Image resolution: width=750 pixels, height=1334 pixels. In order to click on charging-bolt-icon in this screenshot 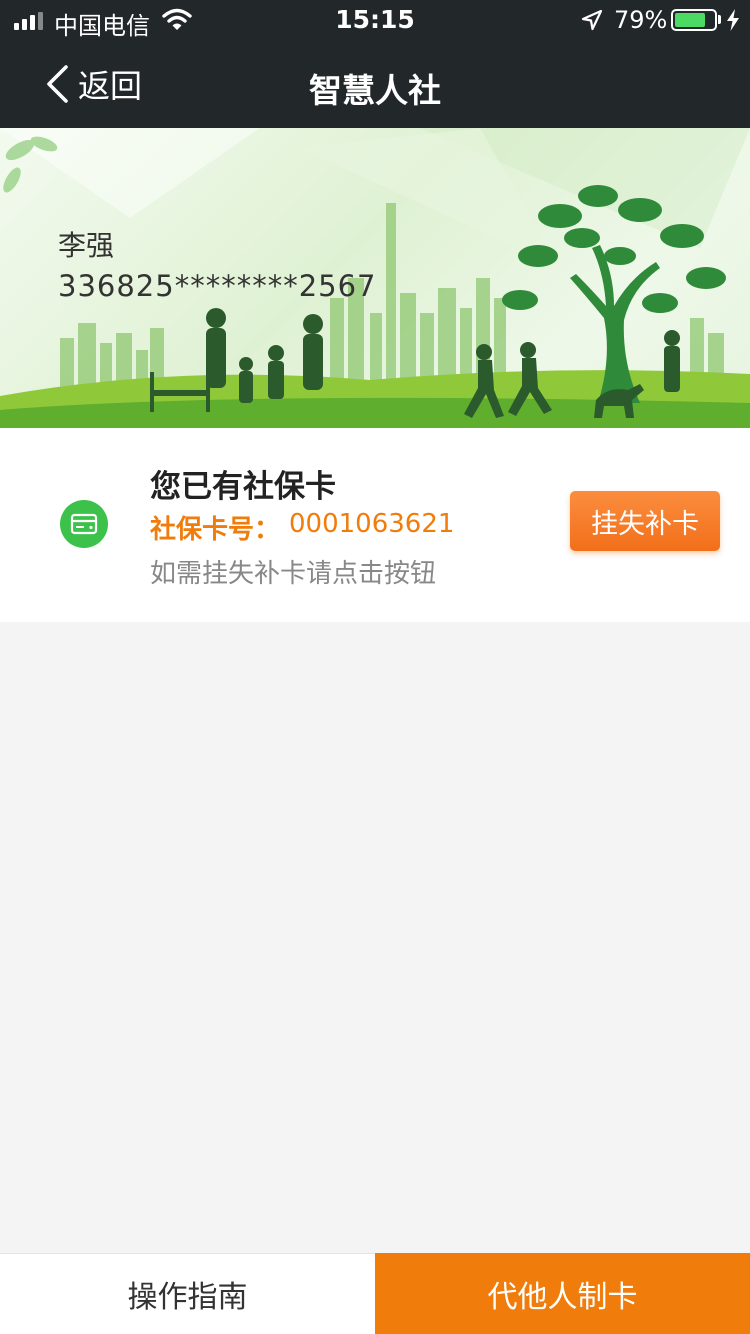, I will do `click(733, 20)`.